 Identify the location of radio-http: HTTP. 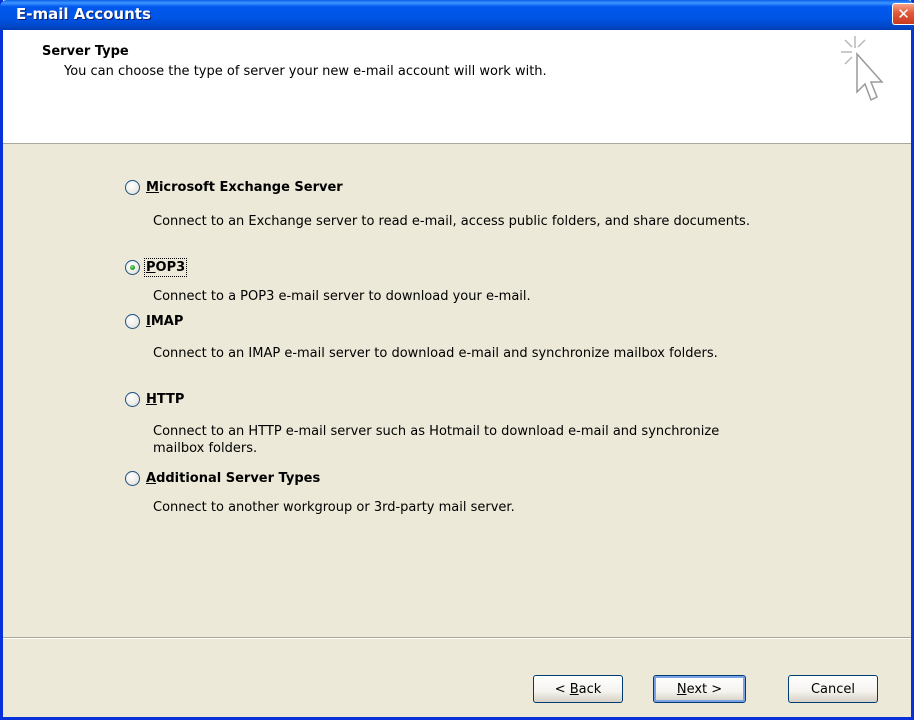
(154, 399).